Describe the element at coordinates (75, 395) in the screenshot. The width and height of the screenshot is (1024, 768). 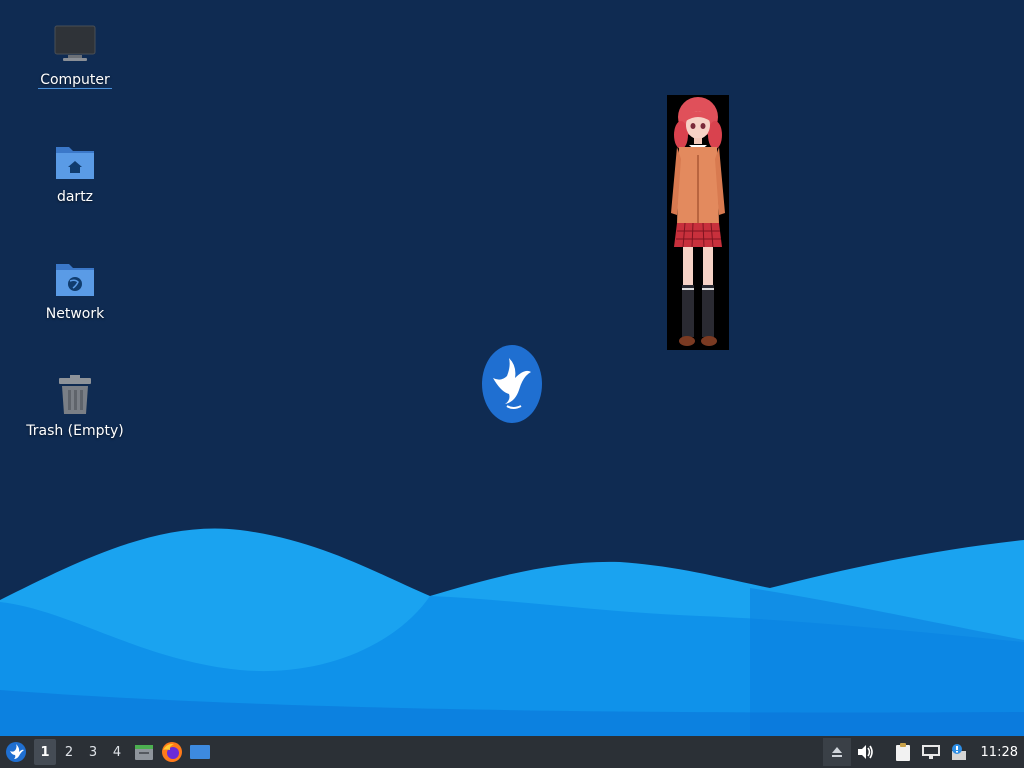
I see `trash-icon` at that location.